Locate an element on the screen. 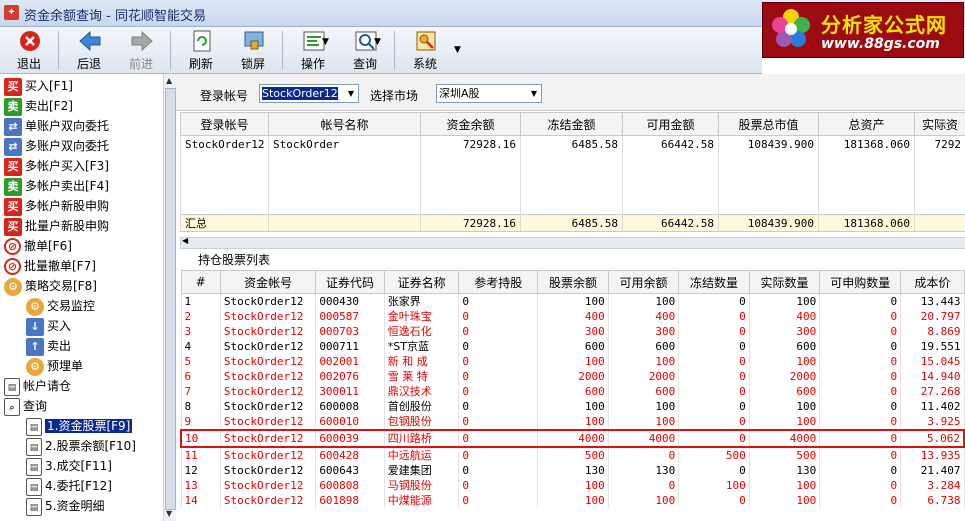  refresh-button: 刷新 is located at coordinates (201, 50).